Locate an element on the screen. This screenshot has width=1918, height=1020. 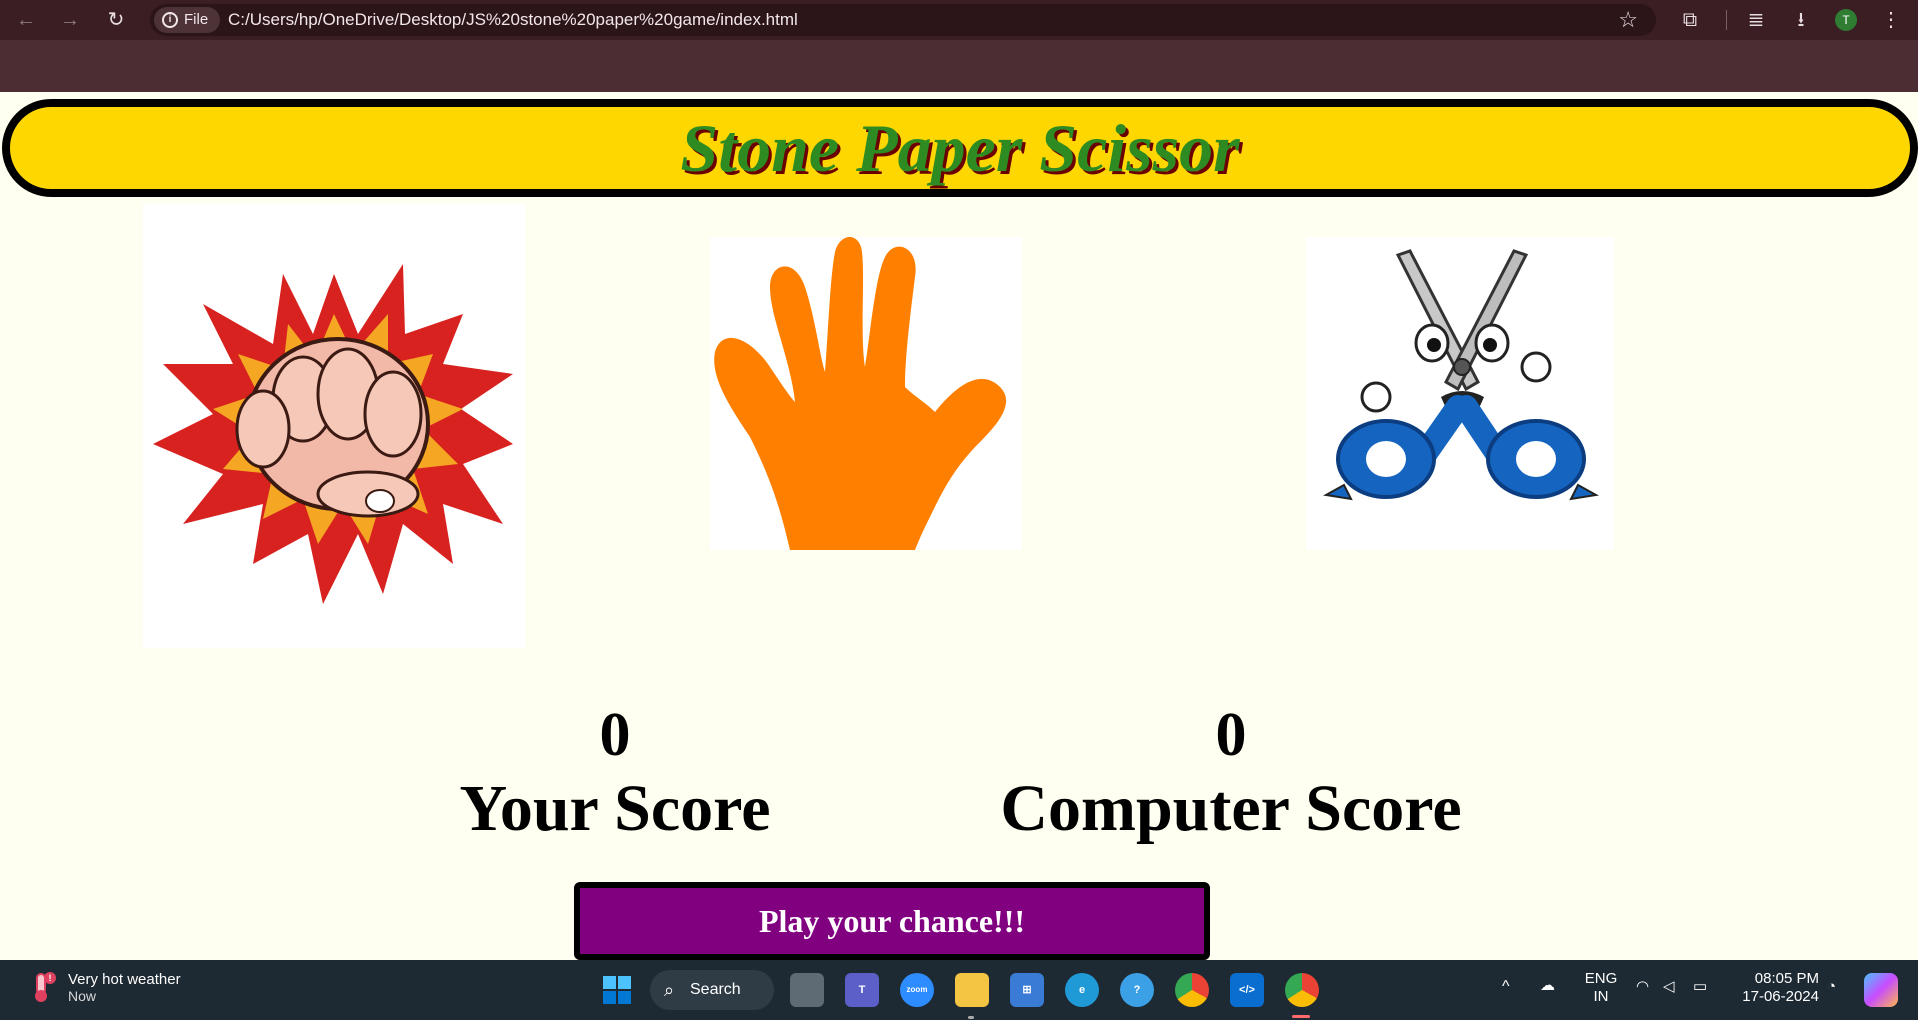
info-icon: i is located at coordinates (170, 20).